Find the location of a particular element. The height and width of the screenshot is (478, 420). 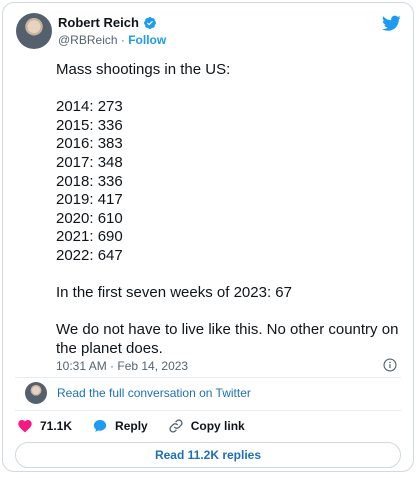

tweet-timestamp: 10:31 AM · Feb 14, 2023 is located at coordinates (122, 366).